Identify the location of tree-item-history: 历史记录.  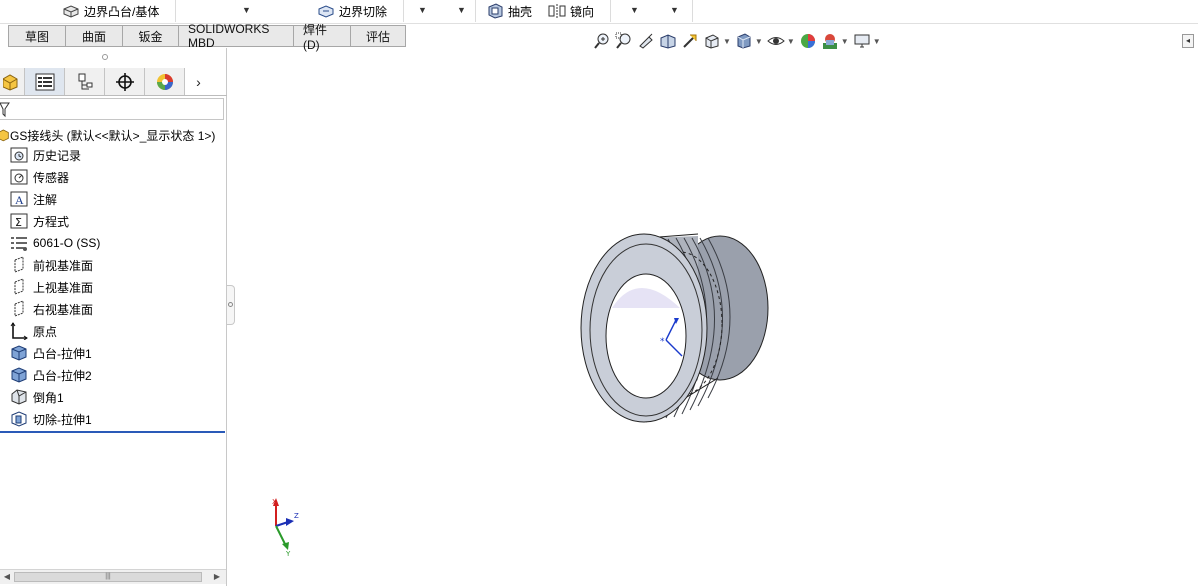
(45, 155).